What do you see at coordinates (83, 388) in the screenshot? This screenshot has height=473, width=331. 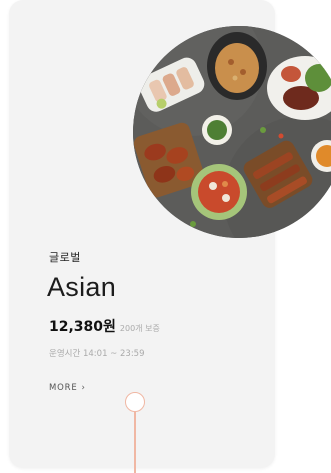 I see `chevron-right-icon: ›` at bounding box center [83, 388].